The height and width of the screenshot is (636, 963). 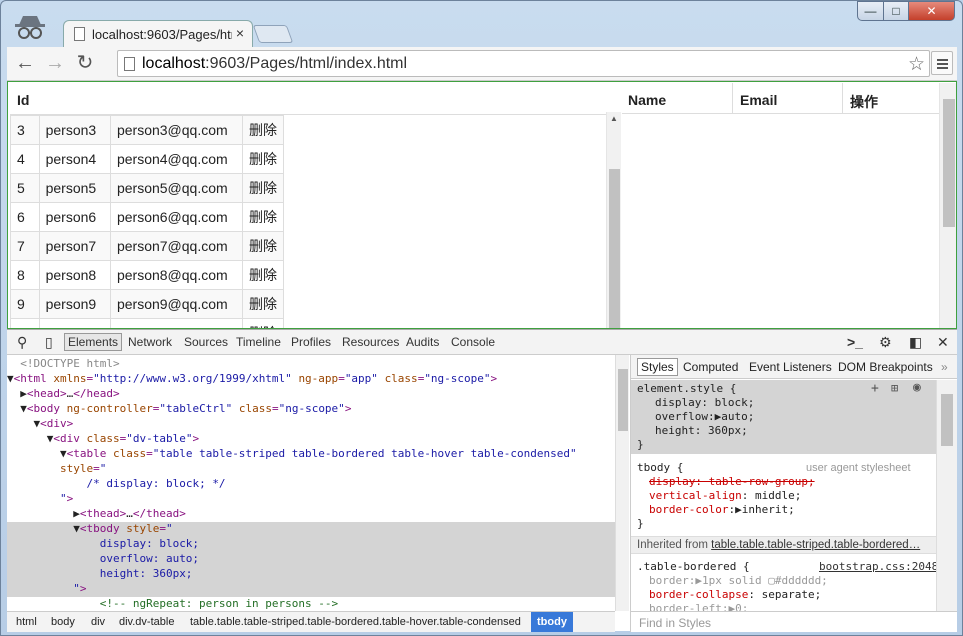 I want to click on bootstrap-source-link: bootstrap.css:2048, so click(x=878, y=567).